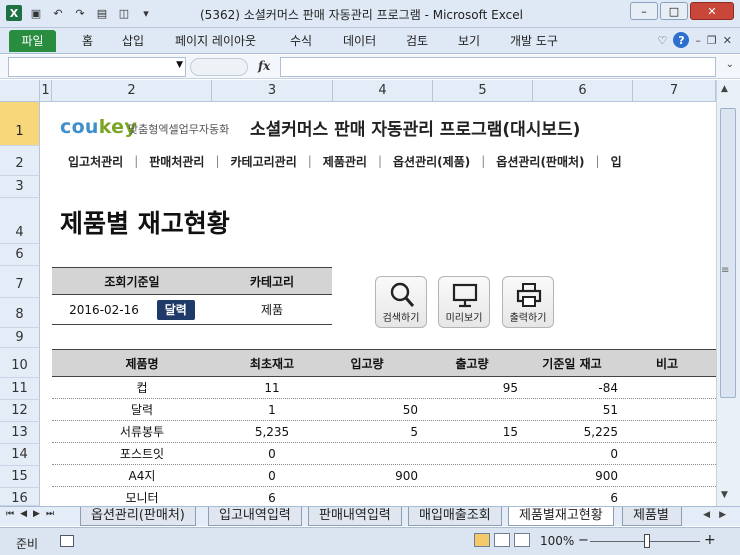 The height and width of the screenshot is (555, 740). Describe the element at coordinates (561, 516) in the screenshot. I see `sheet-tab-active: 제품별재고현황` at that location.